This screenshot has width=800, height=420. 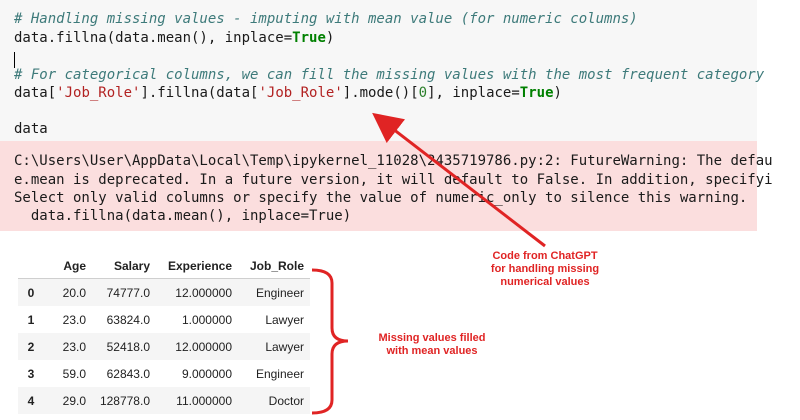 I want to click on annotation-arrow, so click(x=459, y=180).